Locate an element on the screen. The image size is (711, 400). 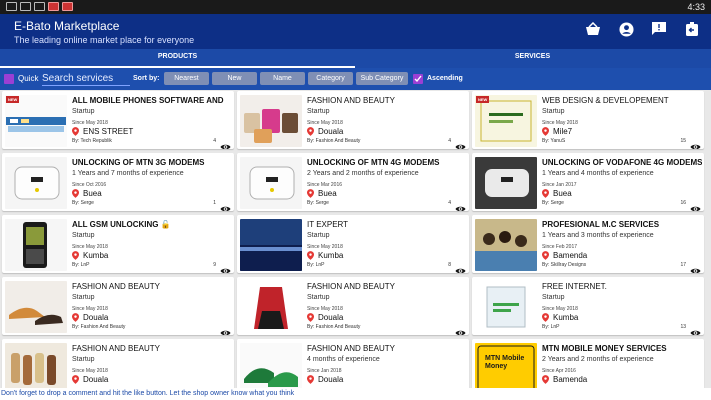
feedback-button is located at coordinates (659, 29).